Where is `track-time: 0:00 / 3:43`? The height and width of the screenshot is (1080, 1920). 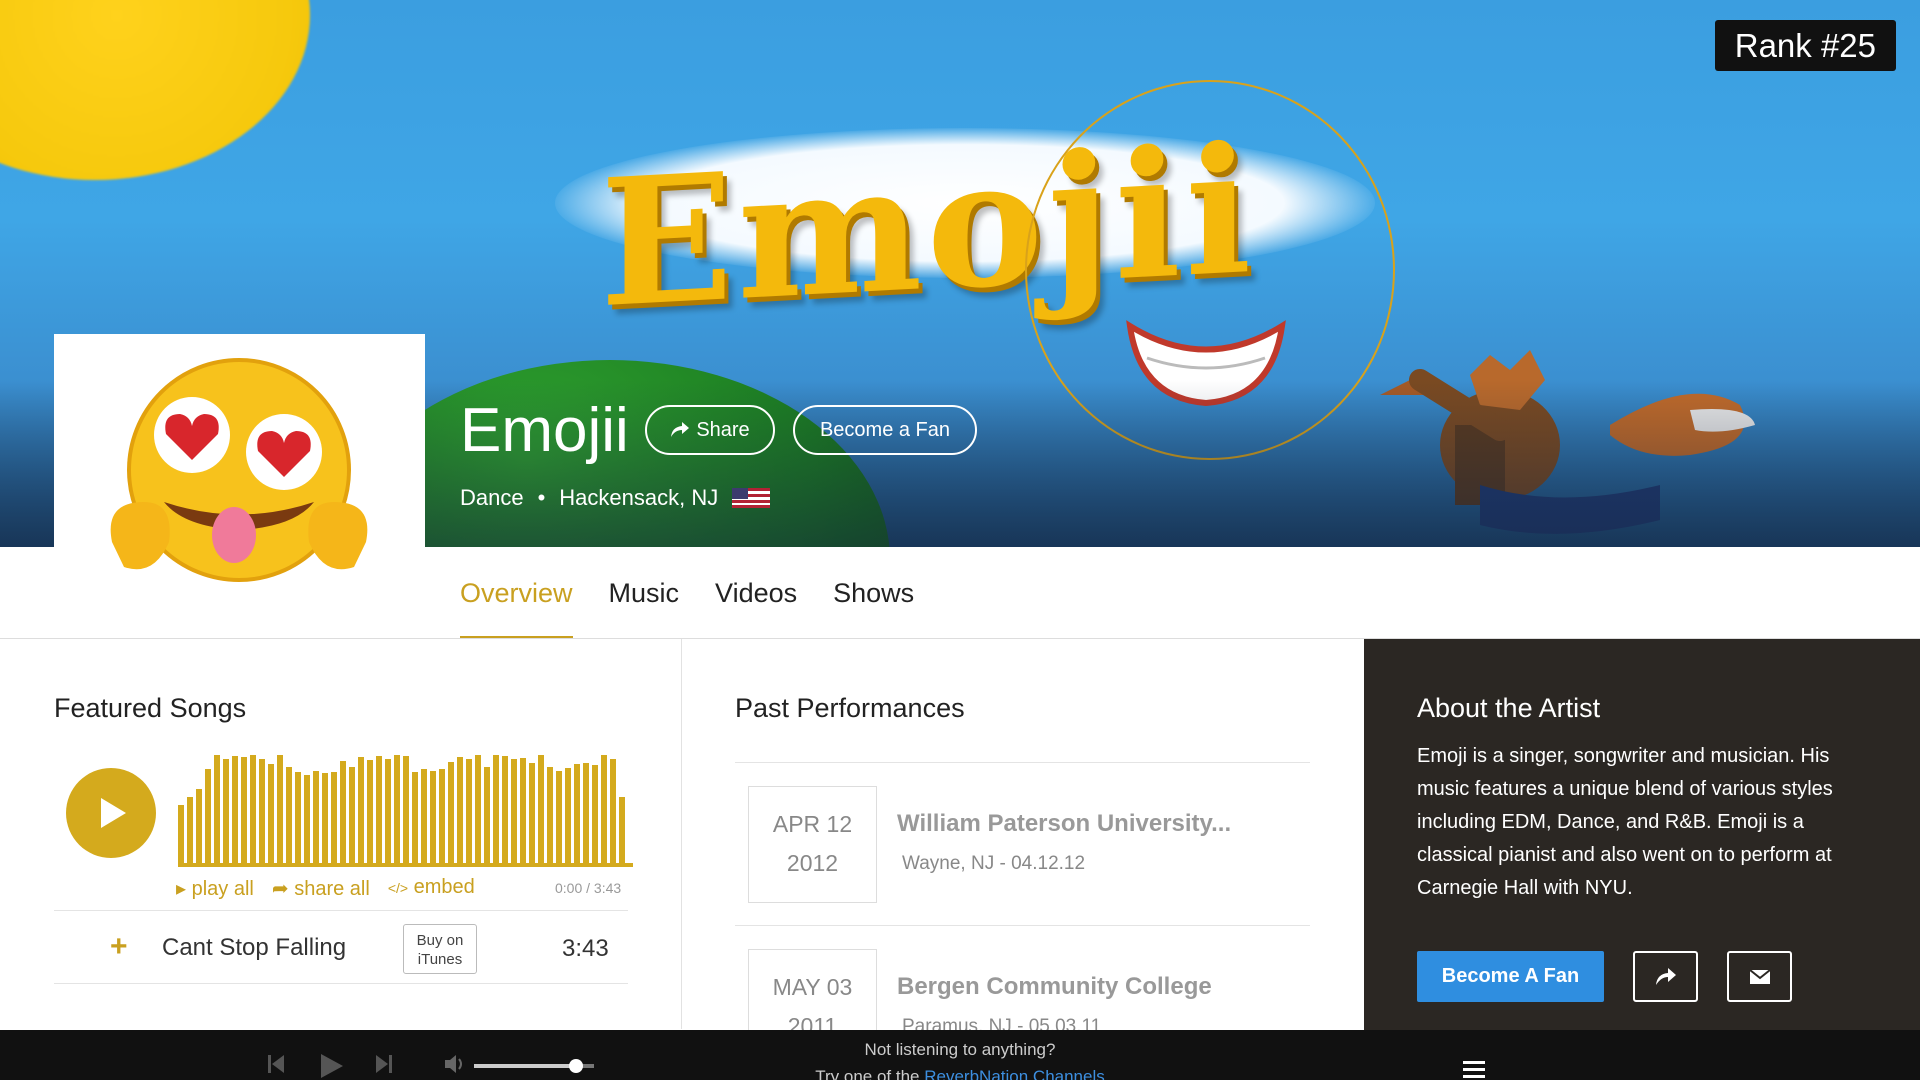 track-time: 0:00 / 3:43 is located at coordinates (588, 888).